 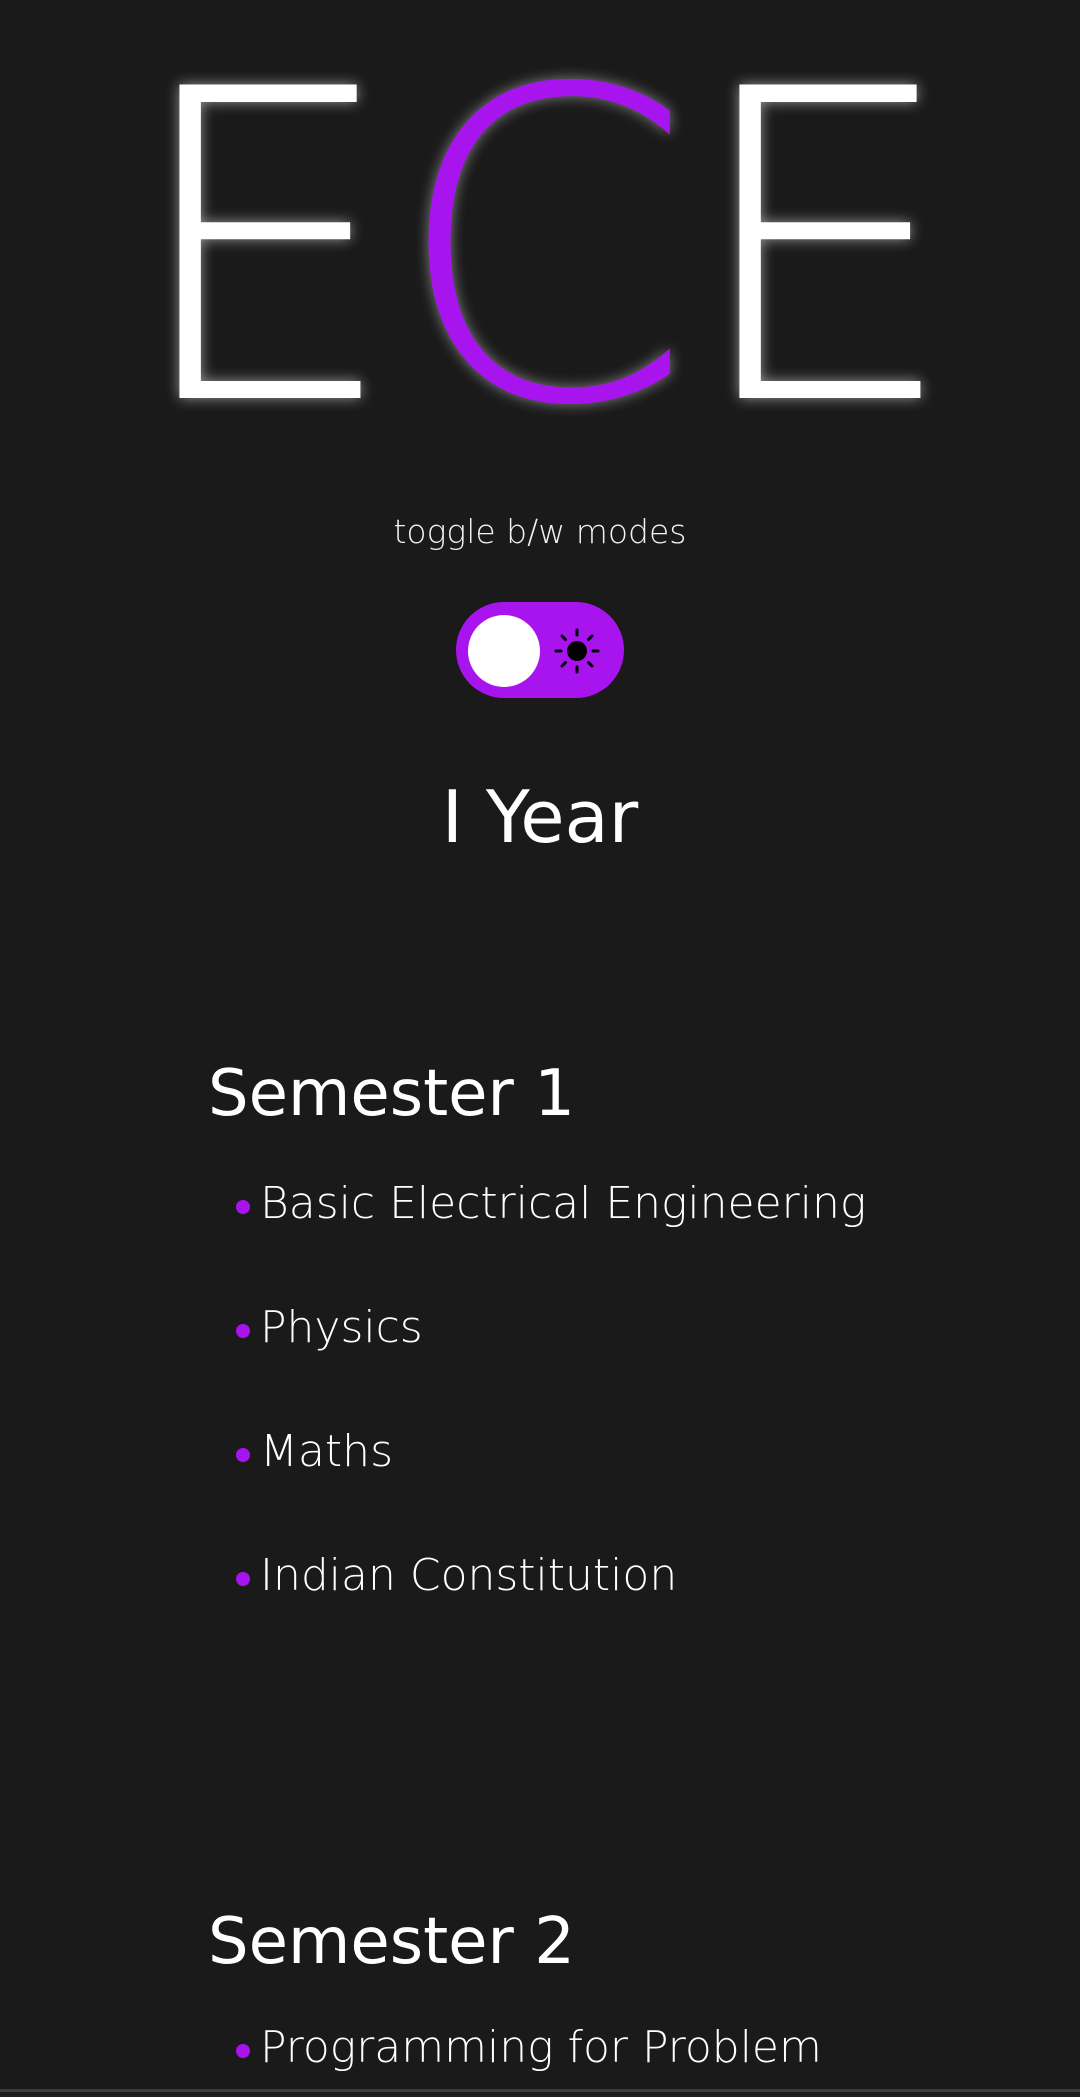 I want to click on subject-label: Basic Electrical Engineering, so click(x=563, y=1203).